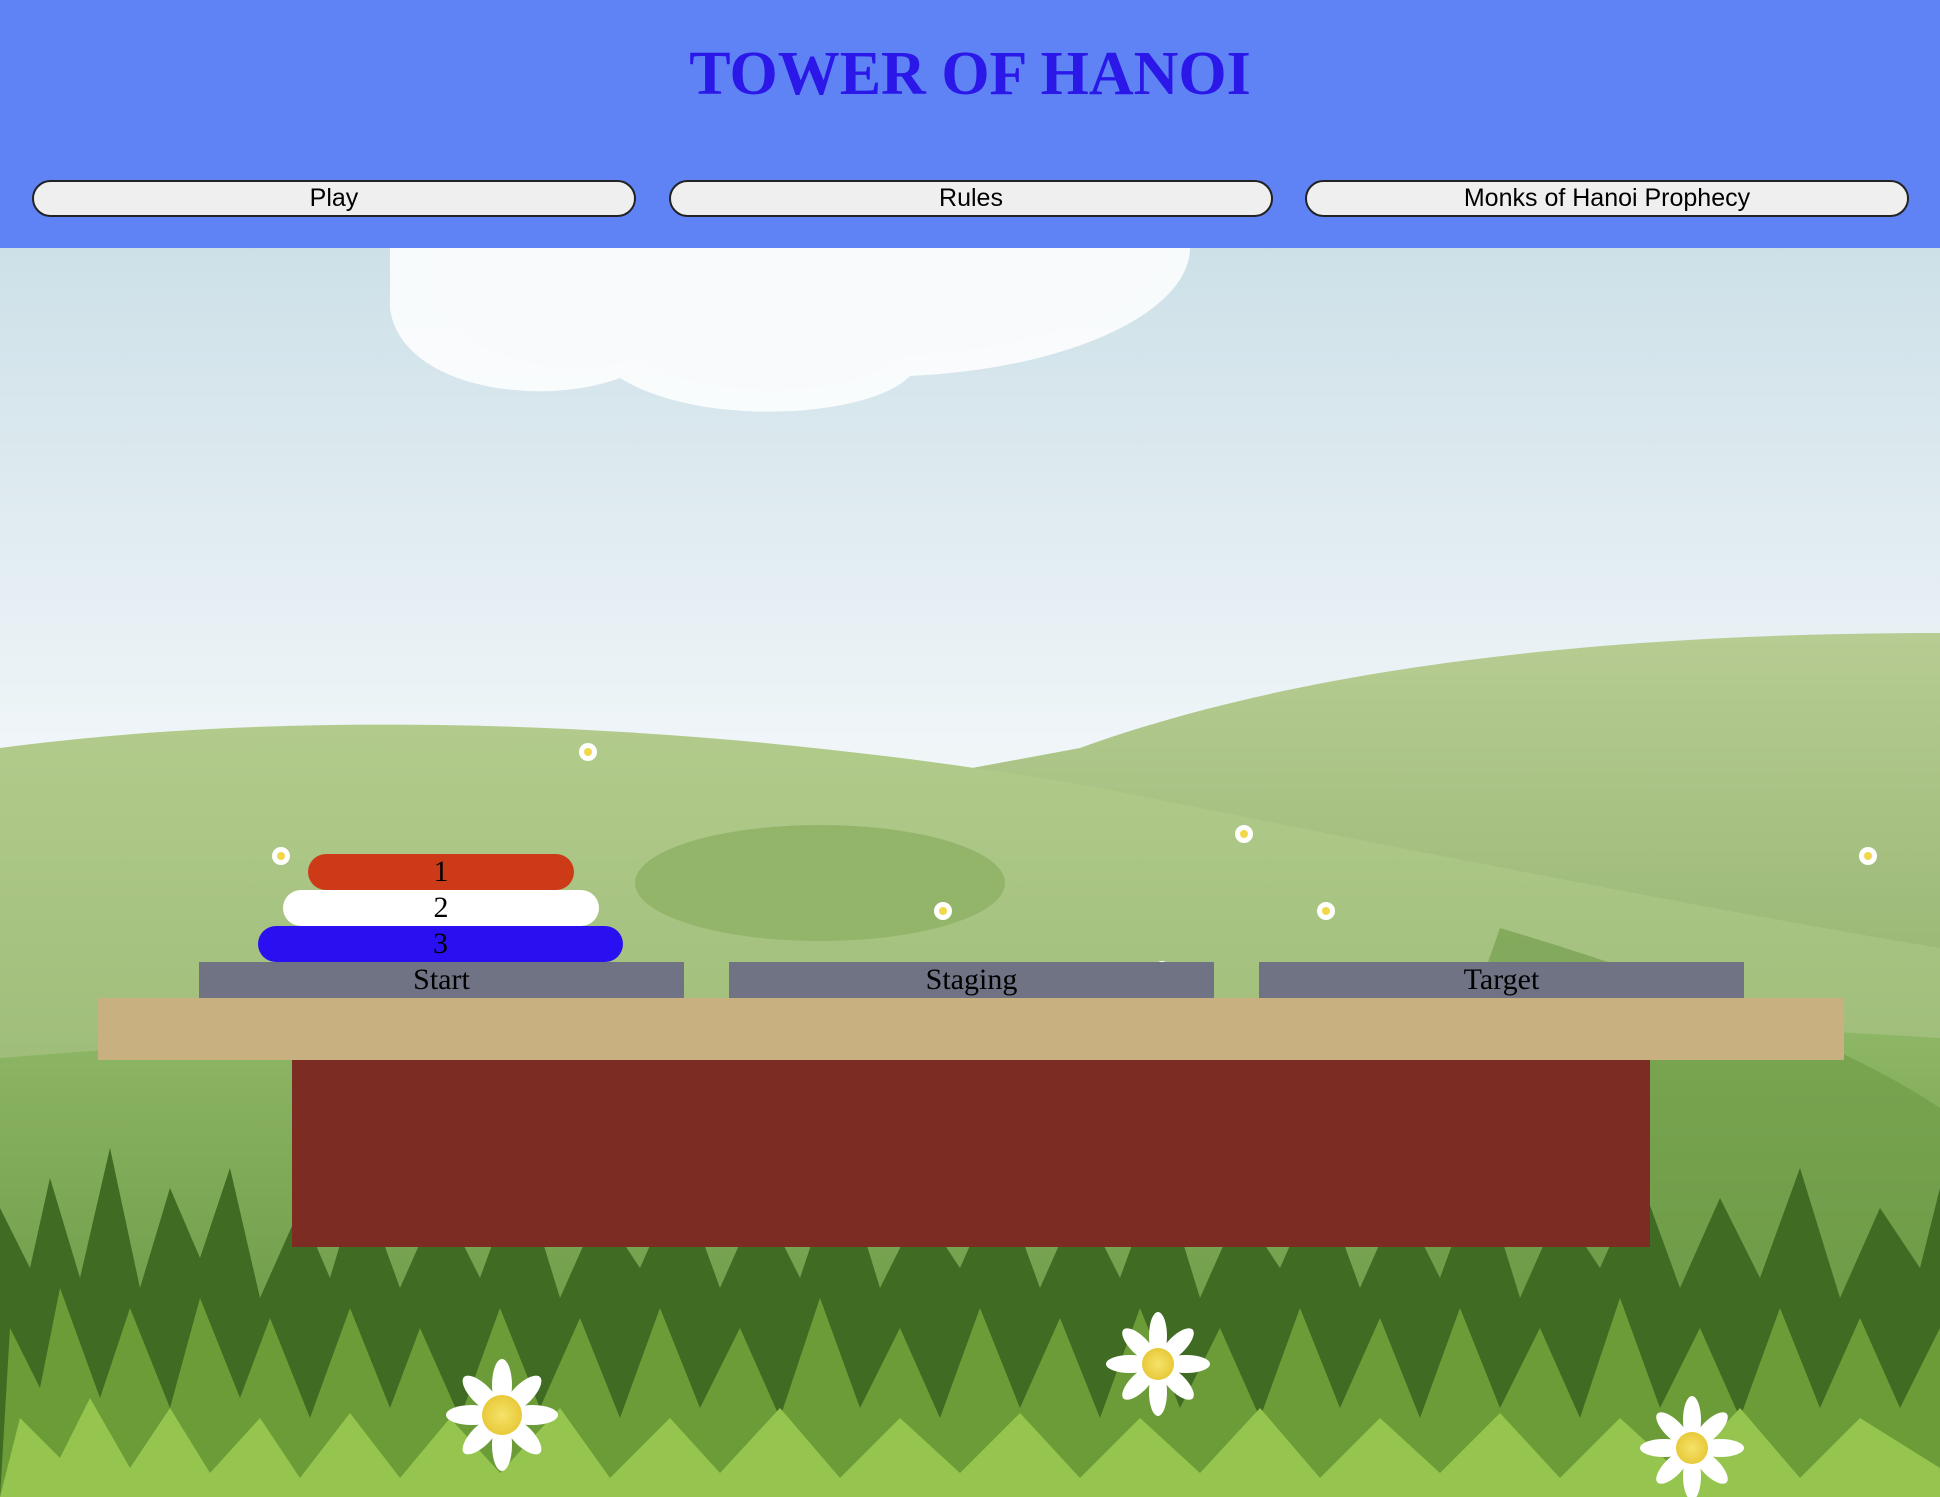 This screenshot has width=1940, height=1497. What do you see at coordinates (971, 1153) in the screenshot?
I see `table-base` at bounding box center [971, 1153].